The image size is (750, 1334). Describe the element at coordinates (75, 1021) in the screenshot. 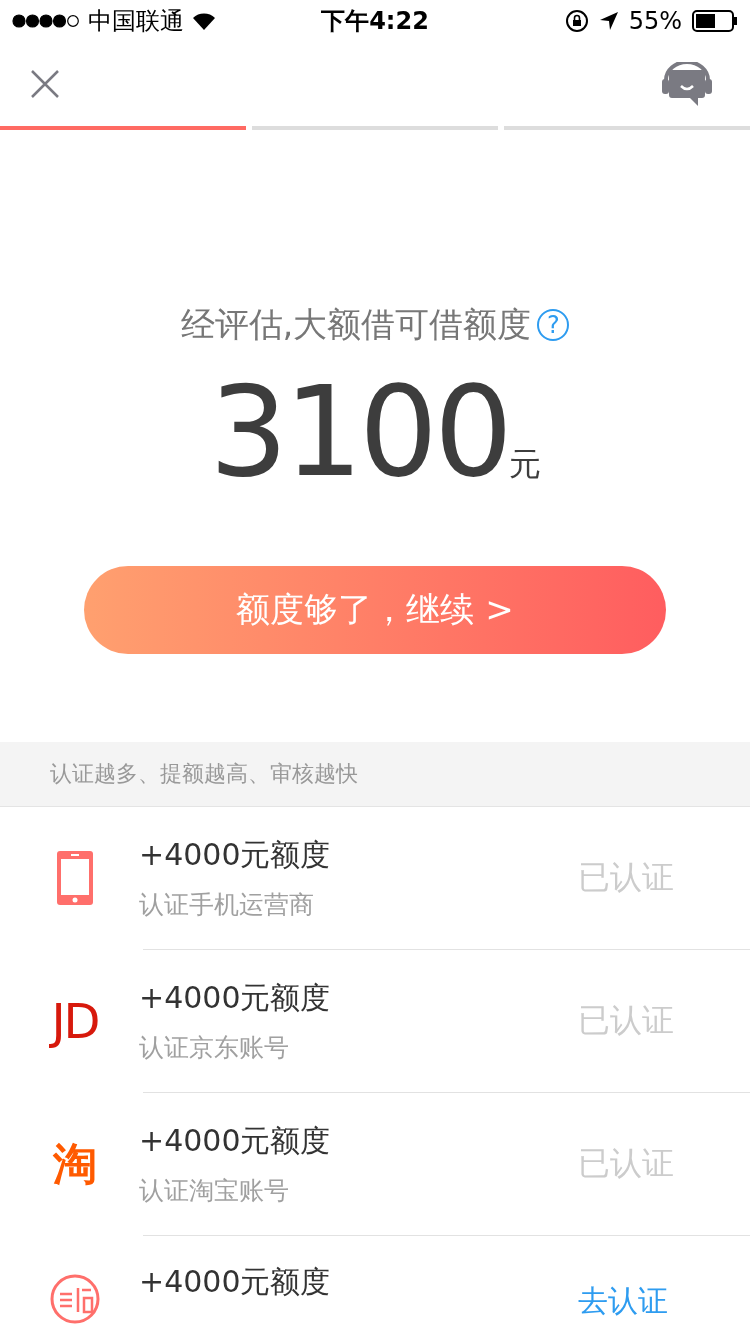

I see `jd-logo: JD` at that location.